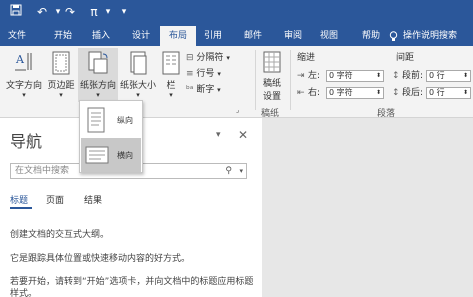 The width and height of the screenshot is (473, 297). I want to click on portrait-option: 纵向, so click(111, 120).